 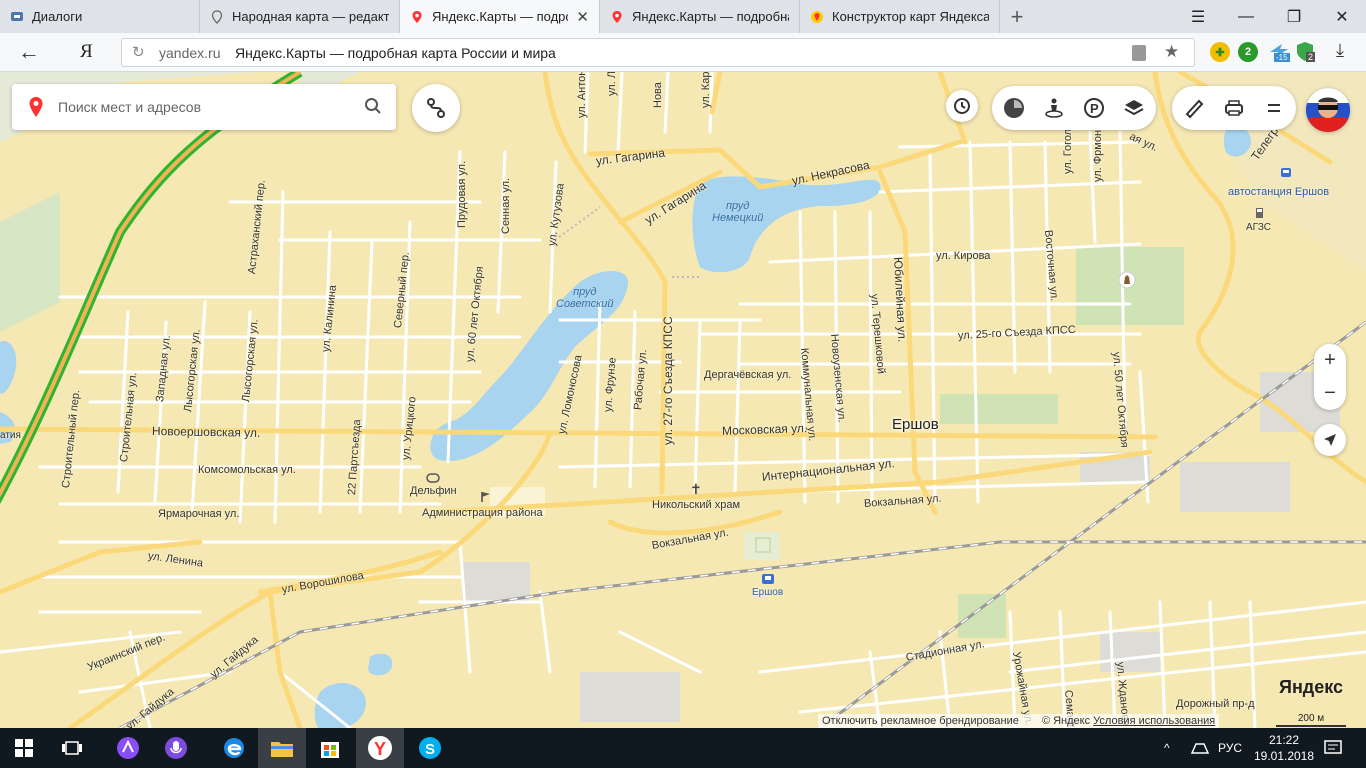 I want to click on show-hidden-icons: ^, so click(x=1167, y=748).